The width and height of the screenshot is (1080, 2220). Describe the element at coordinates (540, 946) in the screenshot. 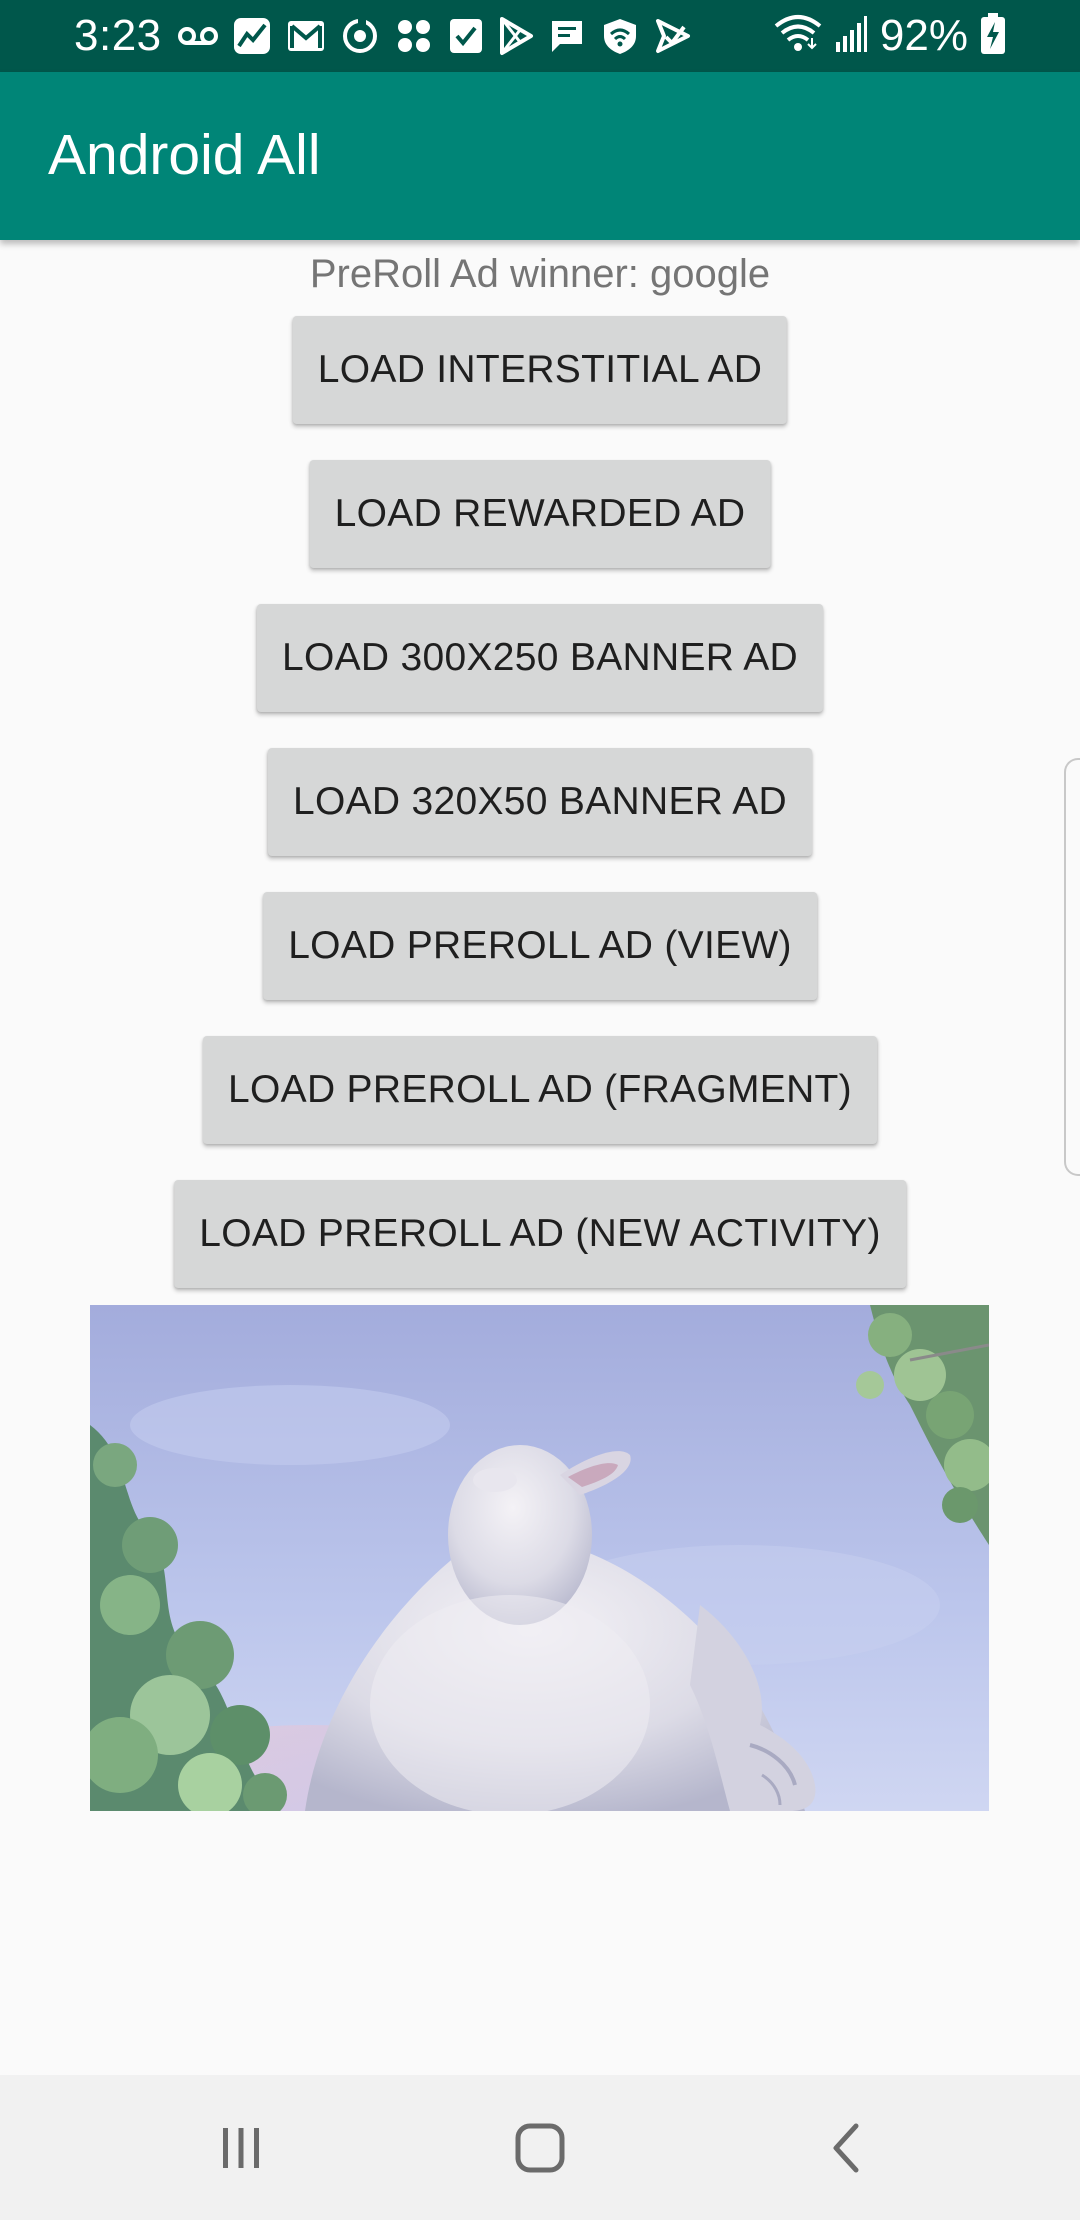

I see `load-preroll-ad-view-button: LOAD PREROLL AD (VIEW)` at that location.